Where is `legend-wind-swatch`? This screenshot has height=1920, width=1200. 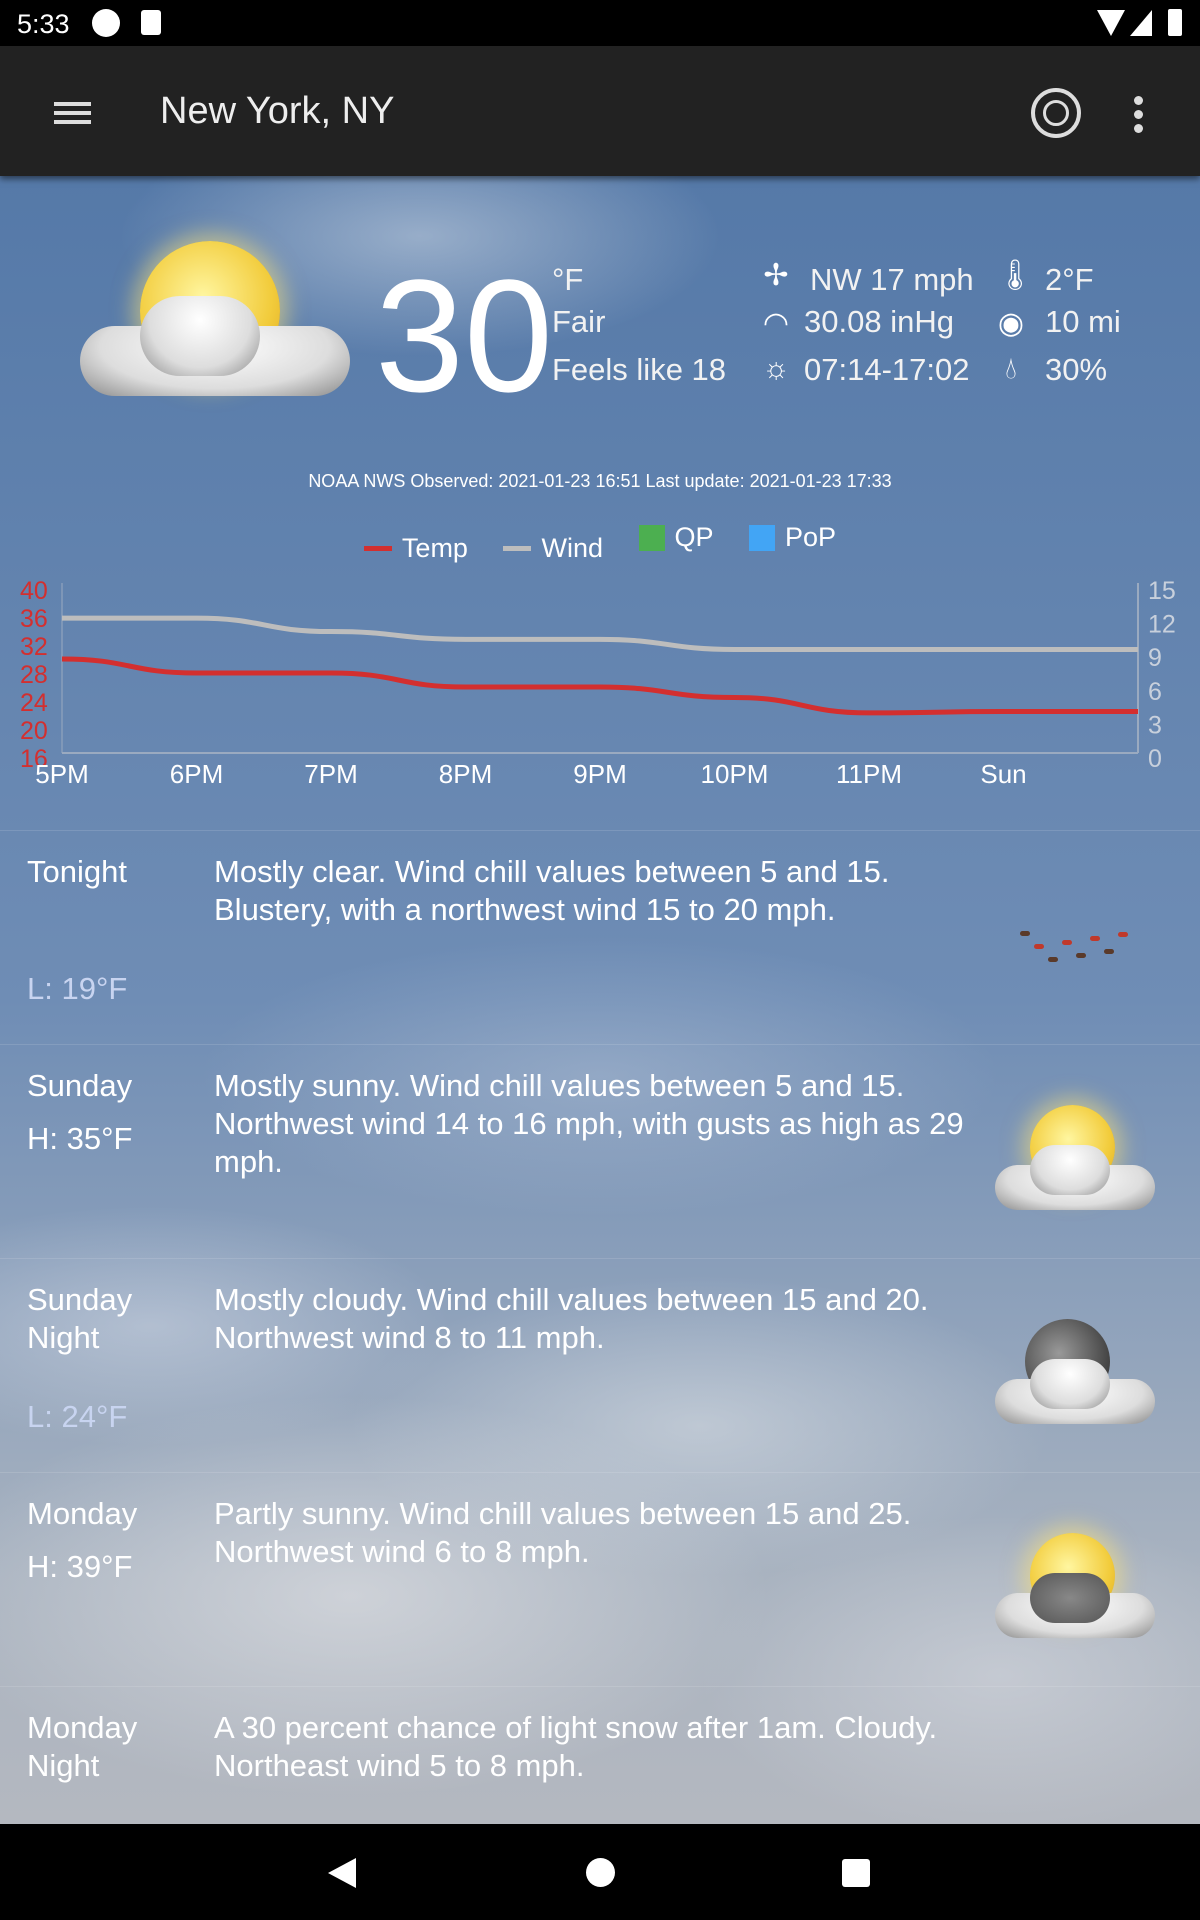
legend-wind-swatch is located at coordinates (517, 548).